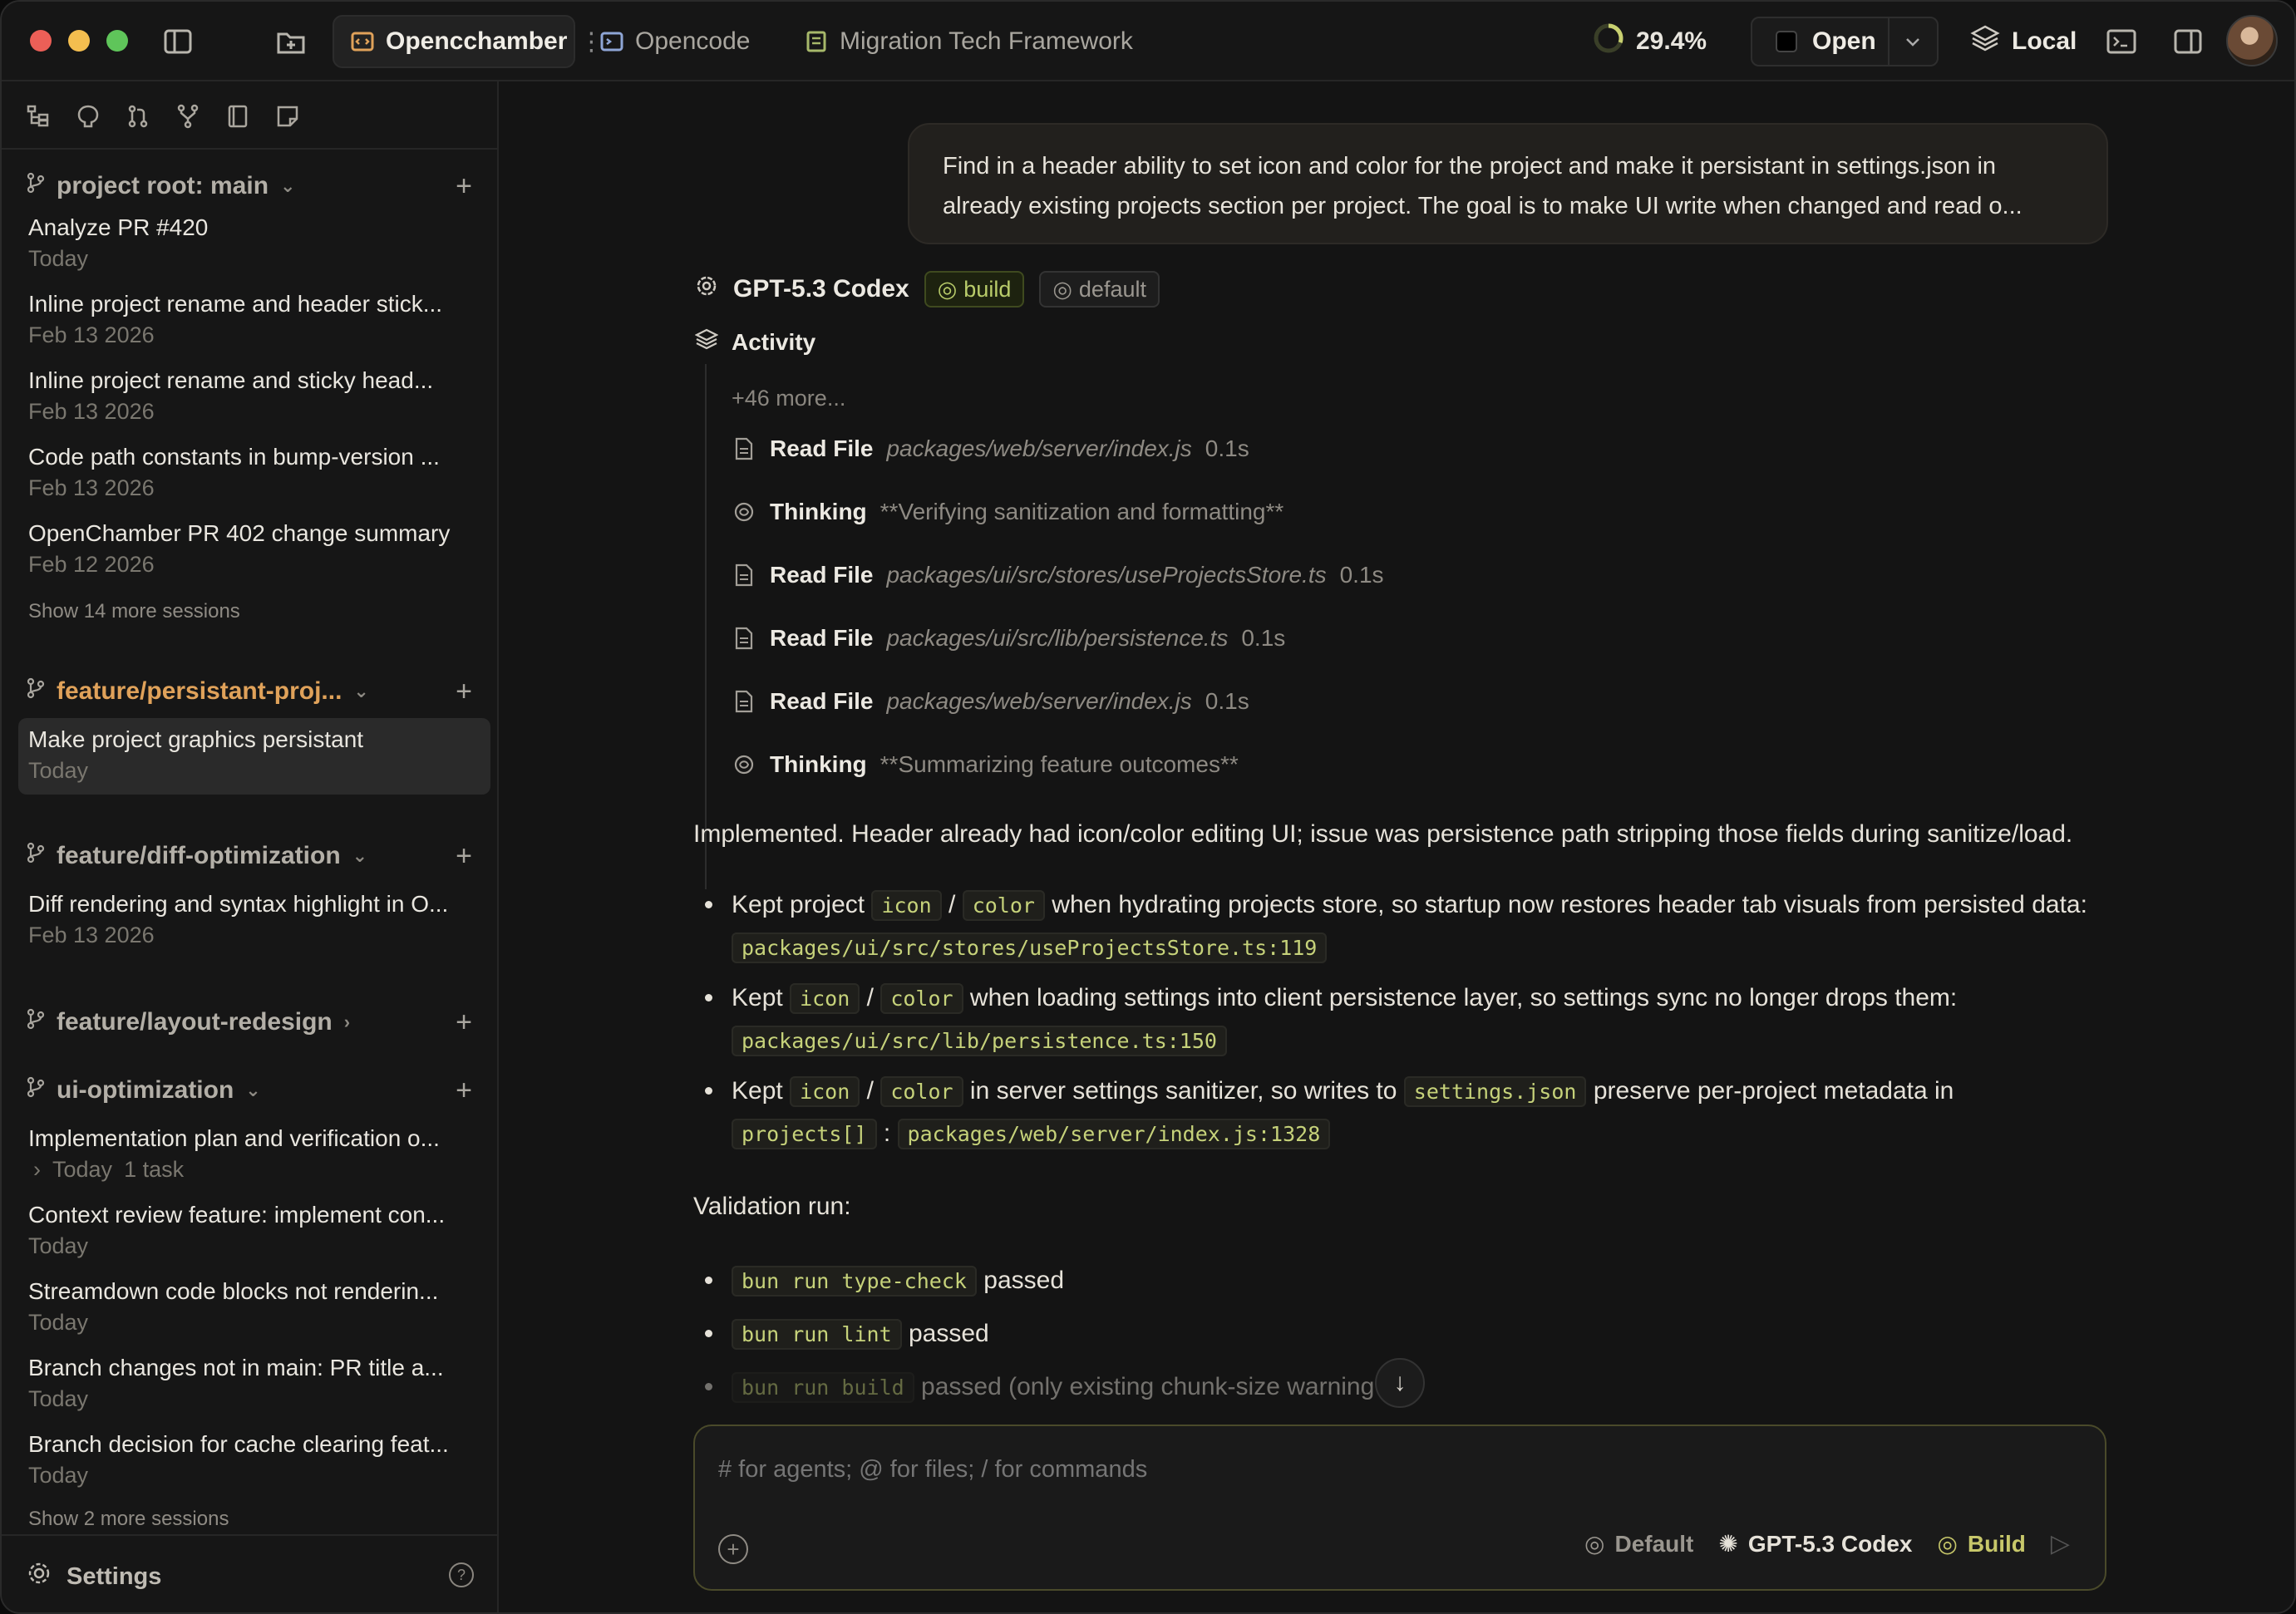  Describe the element at coordinates (178, 41) in the screenshot. I see `sidebar-toggle-icon` at that location.